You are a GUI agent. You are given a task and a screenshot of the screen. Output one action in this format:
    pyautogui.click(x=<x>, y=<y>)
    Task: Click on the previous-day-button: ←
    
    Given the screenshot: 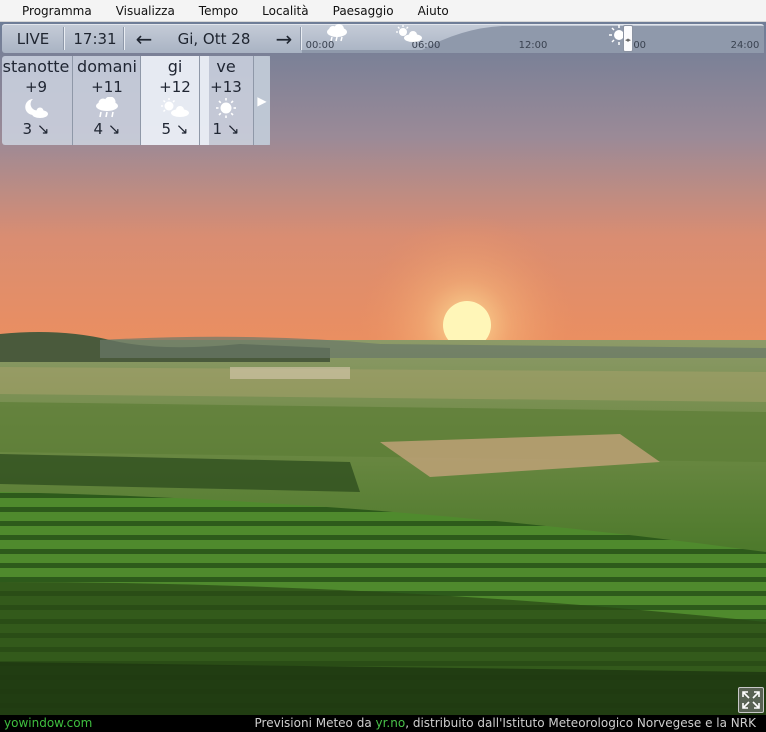 What is the action you would take?
    pyautogui.click(x=144, y=38)
    